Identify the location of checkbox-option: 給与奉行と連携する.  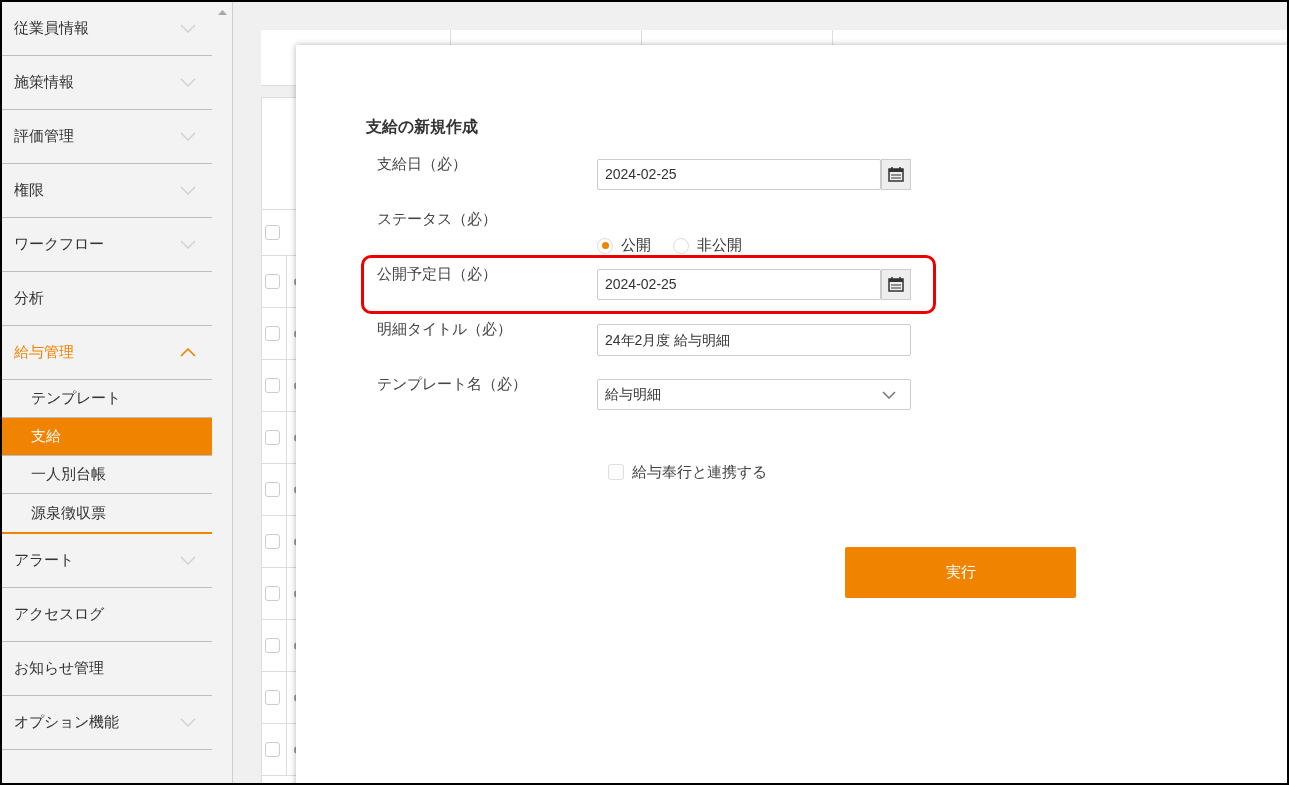
(687, 472).